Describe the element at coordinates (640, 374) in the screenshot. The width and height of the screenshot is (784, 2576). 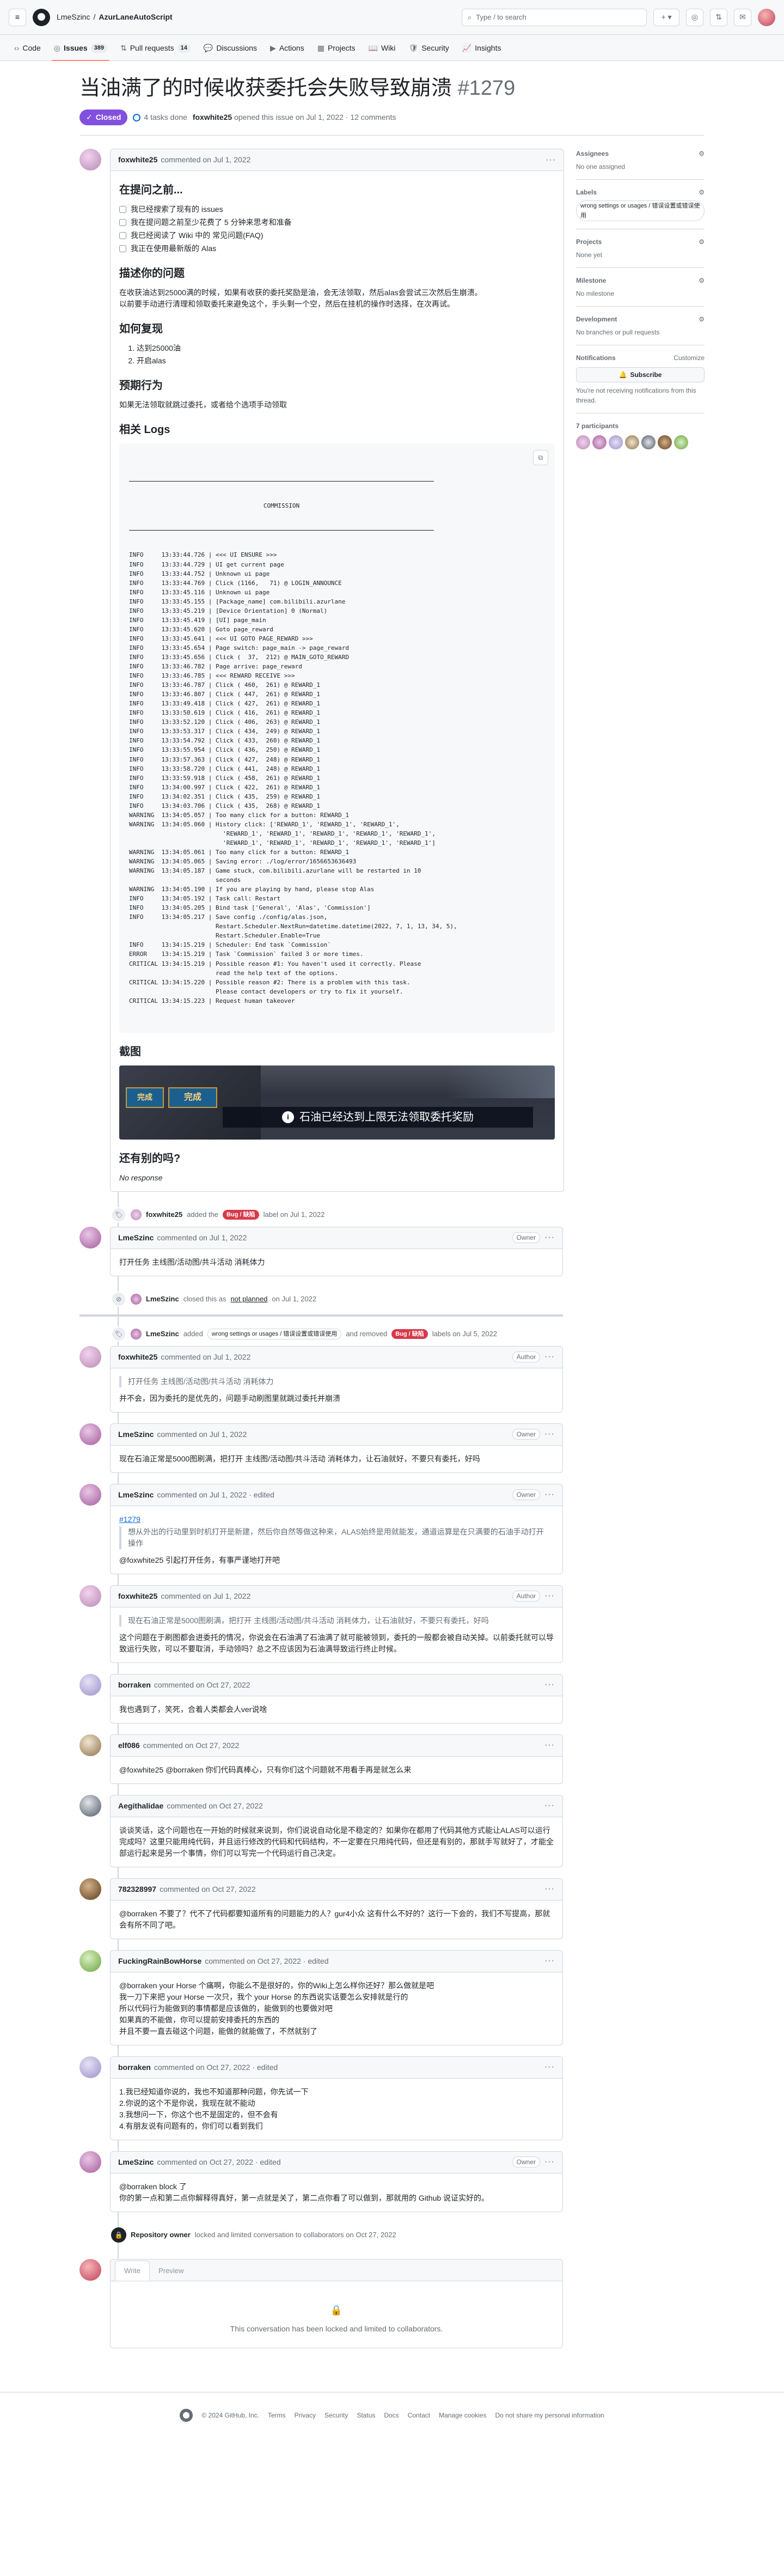
I see `subscribe-button: 🔔 Subscribe` at that location.